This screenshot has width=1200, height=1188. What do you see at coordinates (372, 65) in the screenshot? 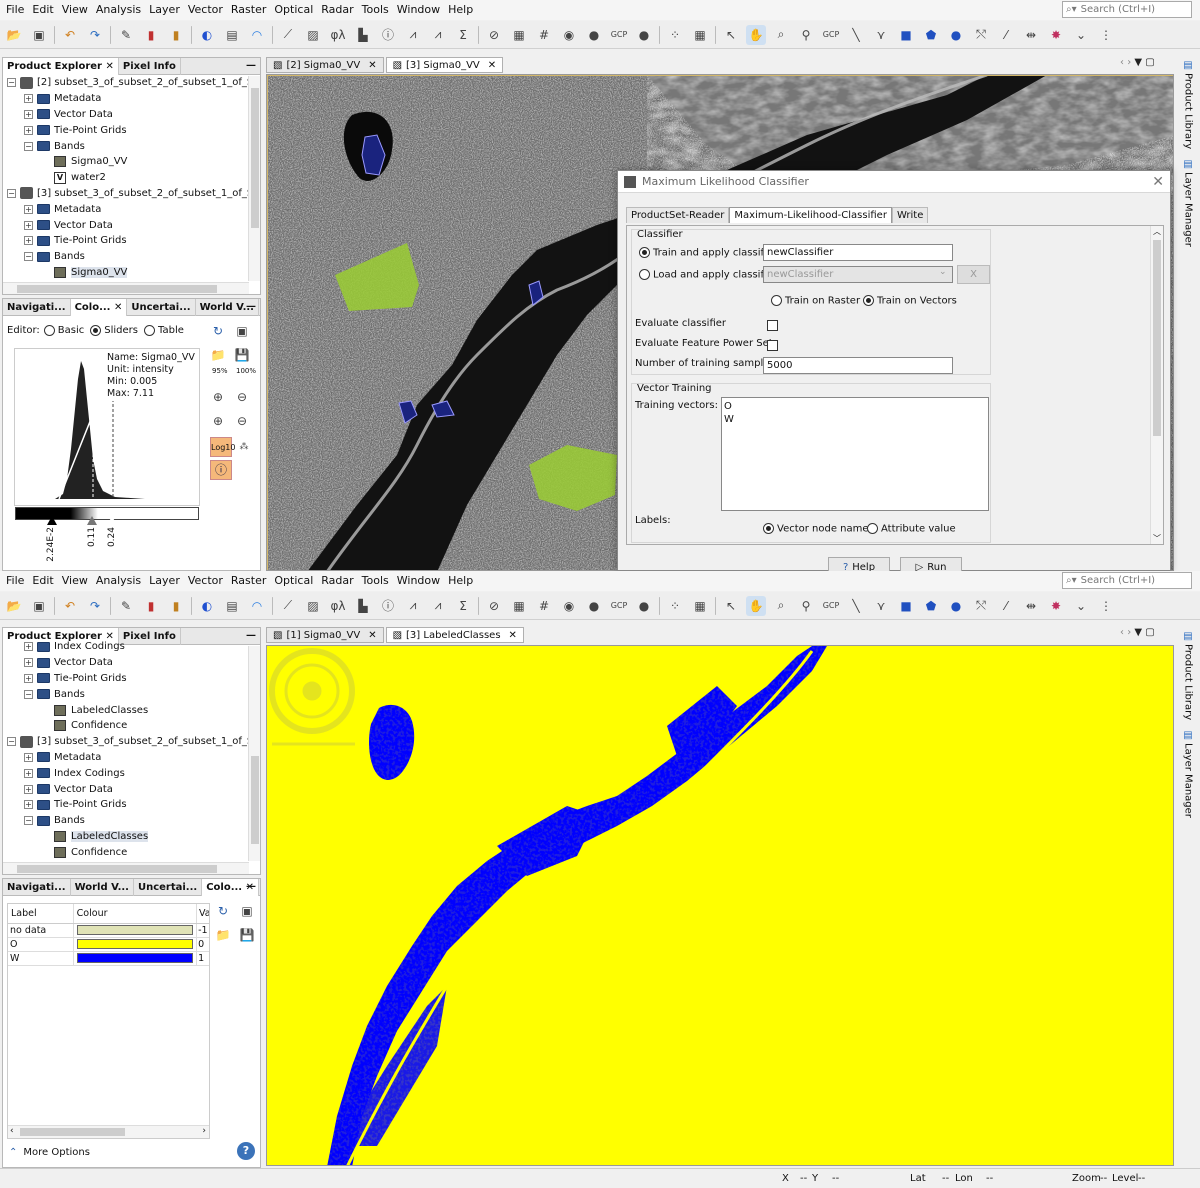
I see `close-icon: ✕` at bounding box center [372, 65].